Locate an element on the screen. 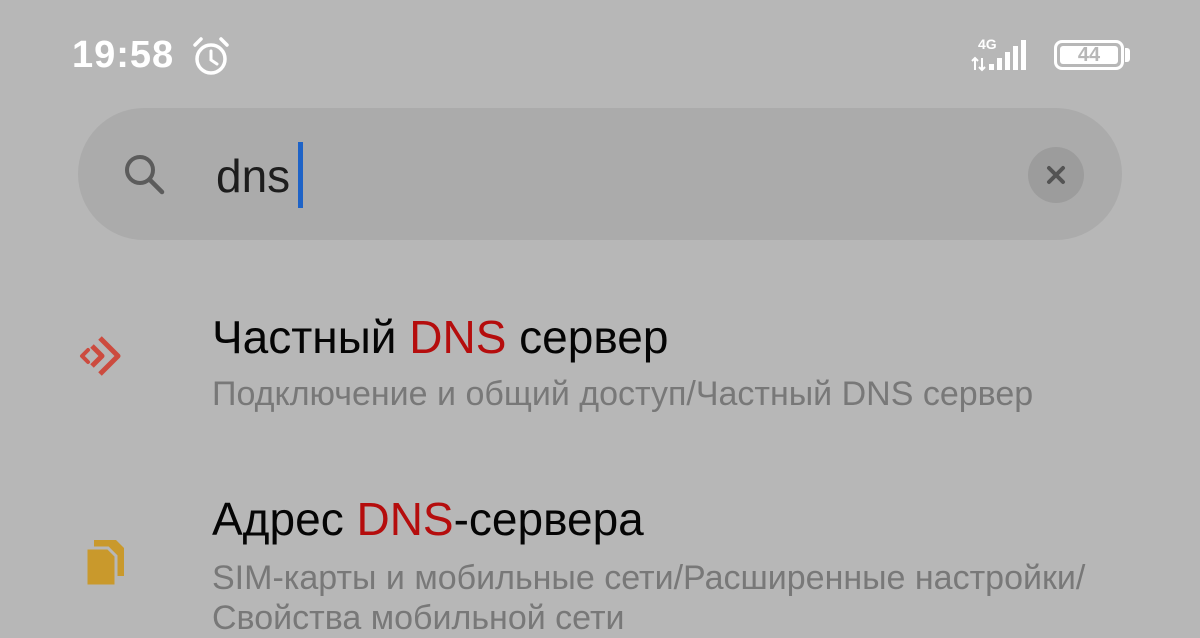 This screenshot has width=1200, height=638. battery-tip is located at coordinates (1127, 55).